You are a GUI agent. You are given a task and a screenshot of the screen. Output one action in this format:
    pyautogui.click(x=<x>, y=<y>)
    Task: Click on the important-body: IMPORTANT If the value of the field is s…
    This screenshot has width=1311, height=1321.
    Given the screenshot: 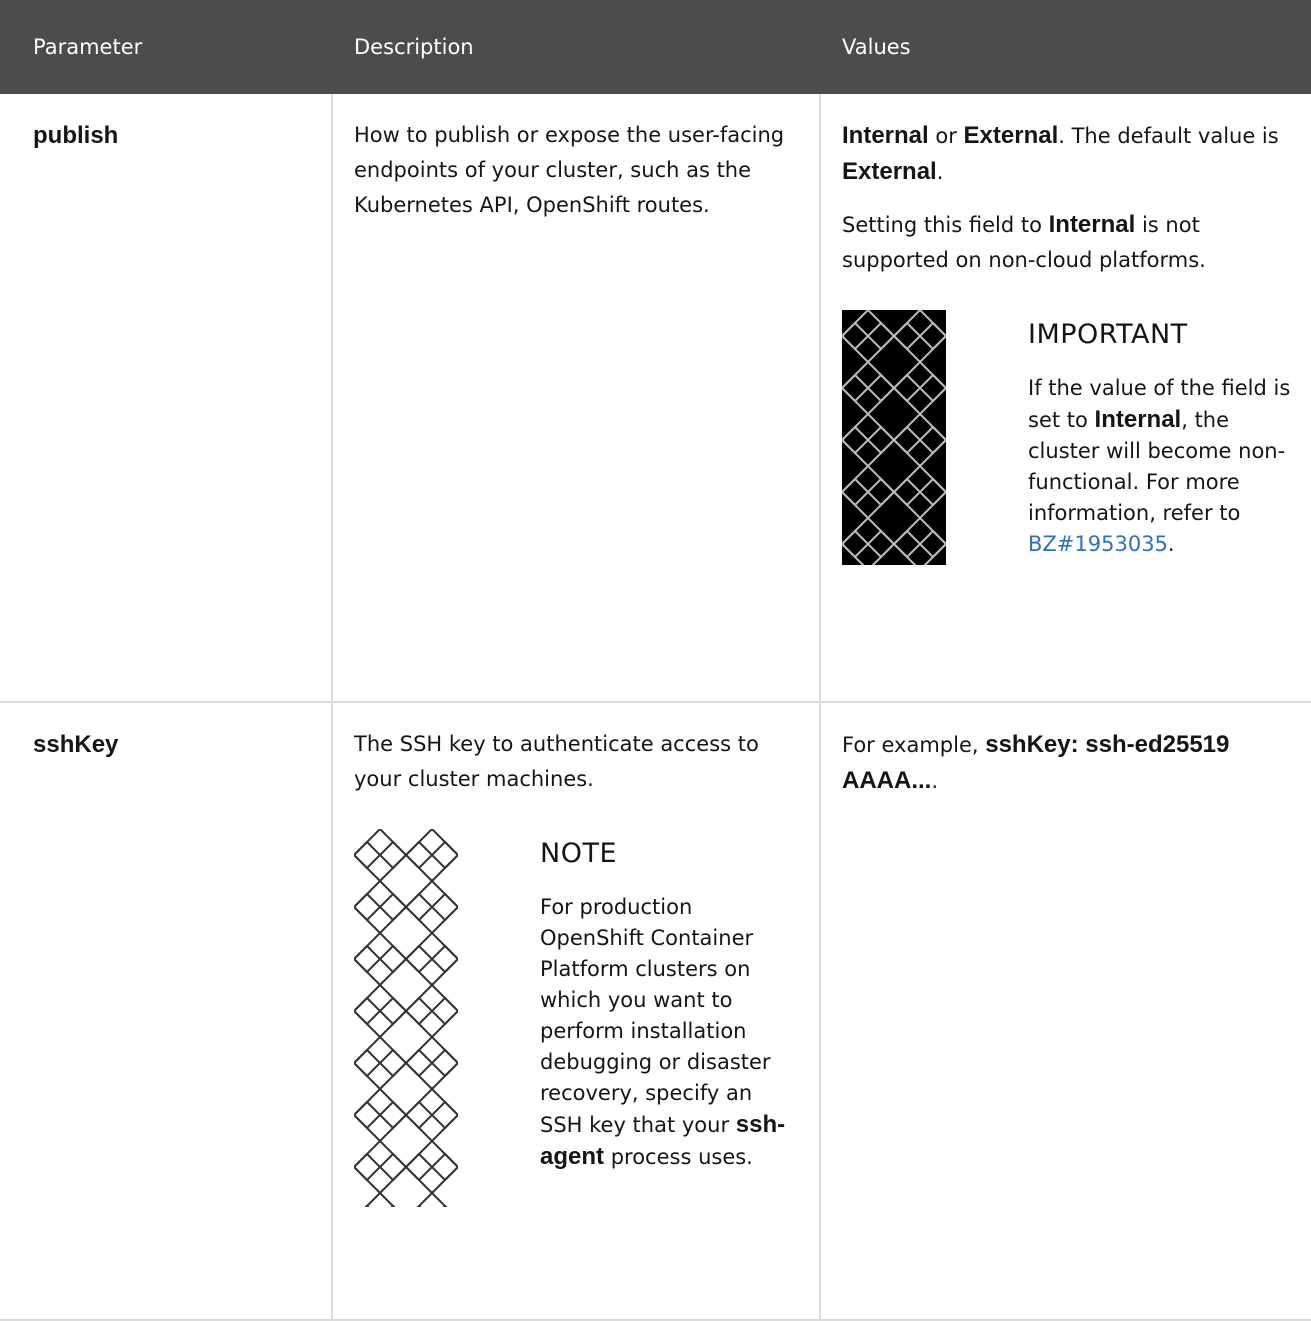 What is the action you would take?
    pyautogui.click(x=1164, y=443)
    